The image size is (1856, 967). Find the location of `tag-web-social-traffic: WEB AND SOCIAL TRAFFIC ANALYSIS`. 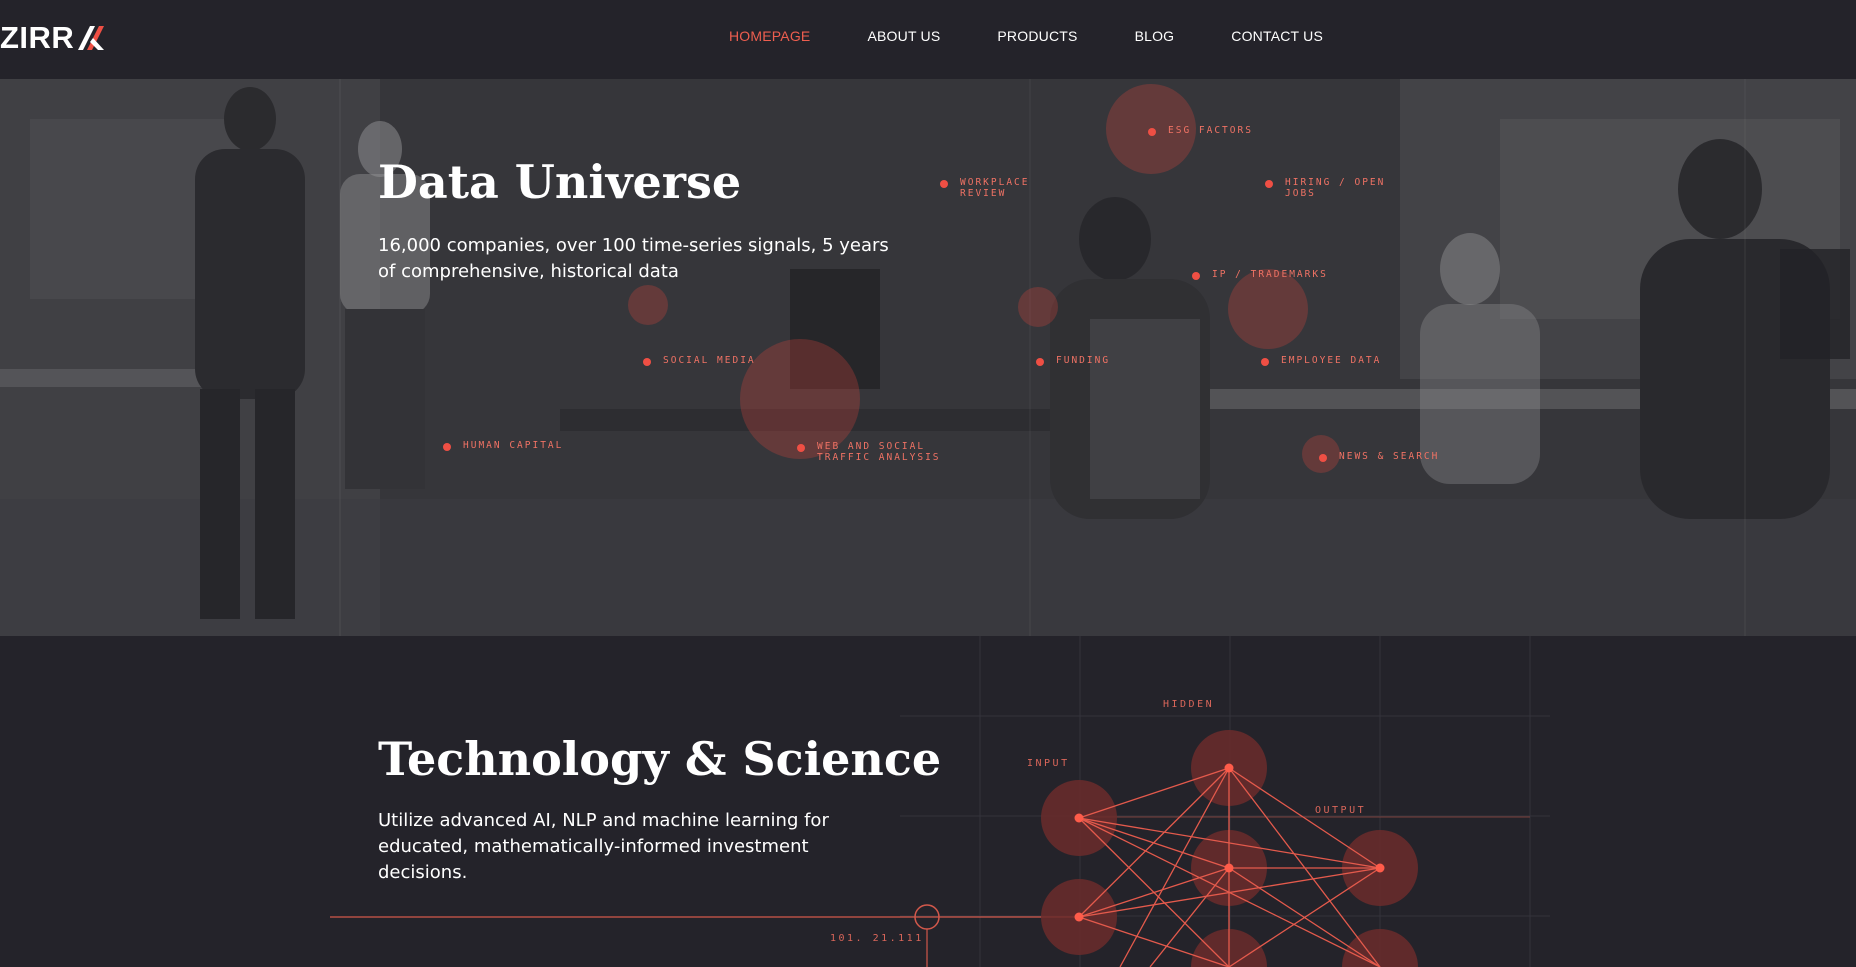

tag-web-social-traffic: WEB AND SOCIAL TRAFFIC ANALYSIS is located at coordinates (869, 452).